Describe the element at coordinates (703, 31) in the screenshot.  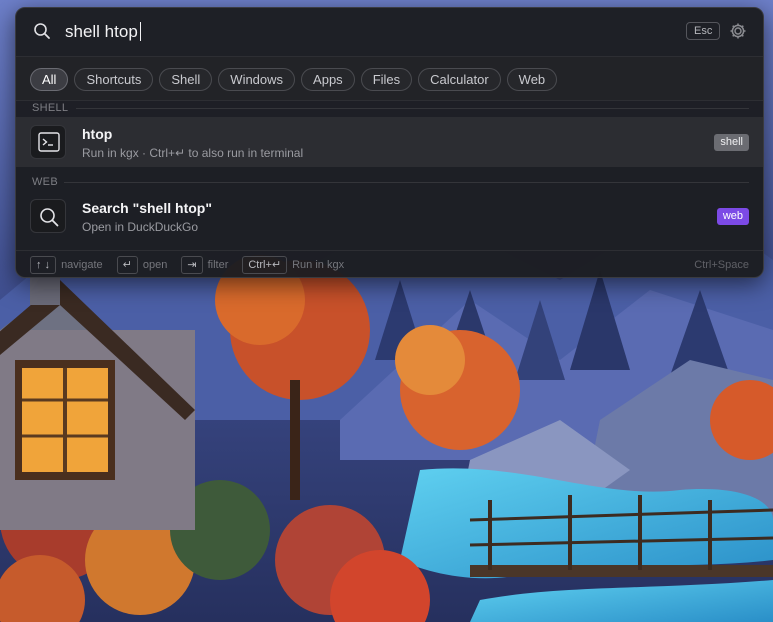
I see `escape-key-badge: Esc` at that location.